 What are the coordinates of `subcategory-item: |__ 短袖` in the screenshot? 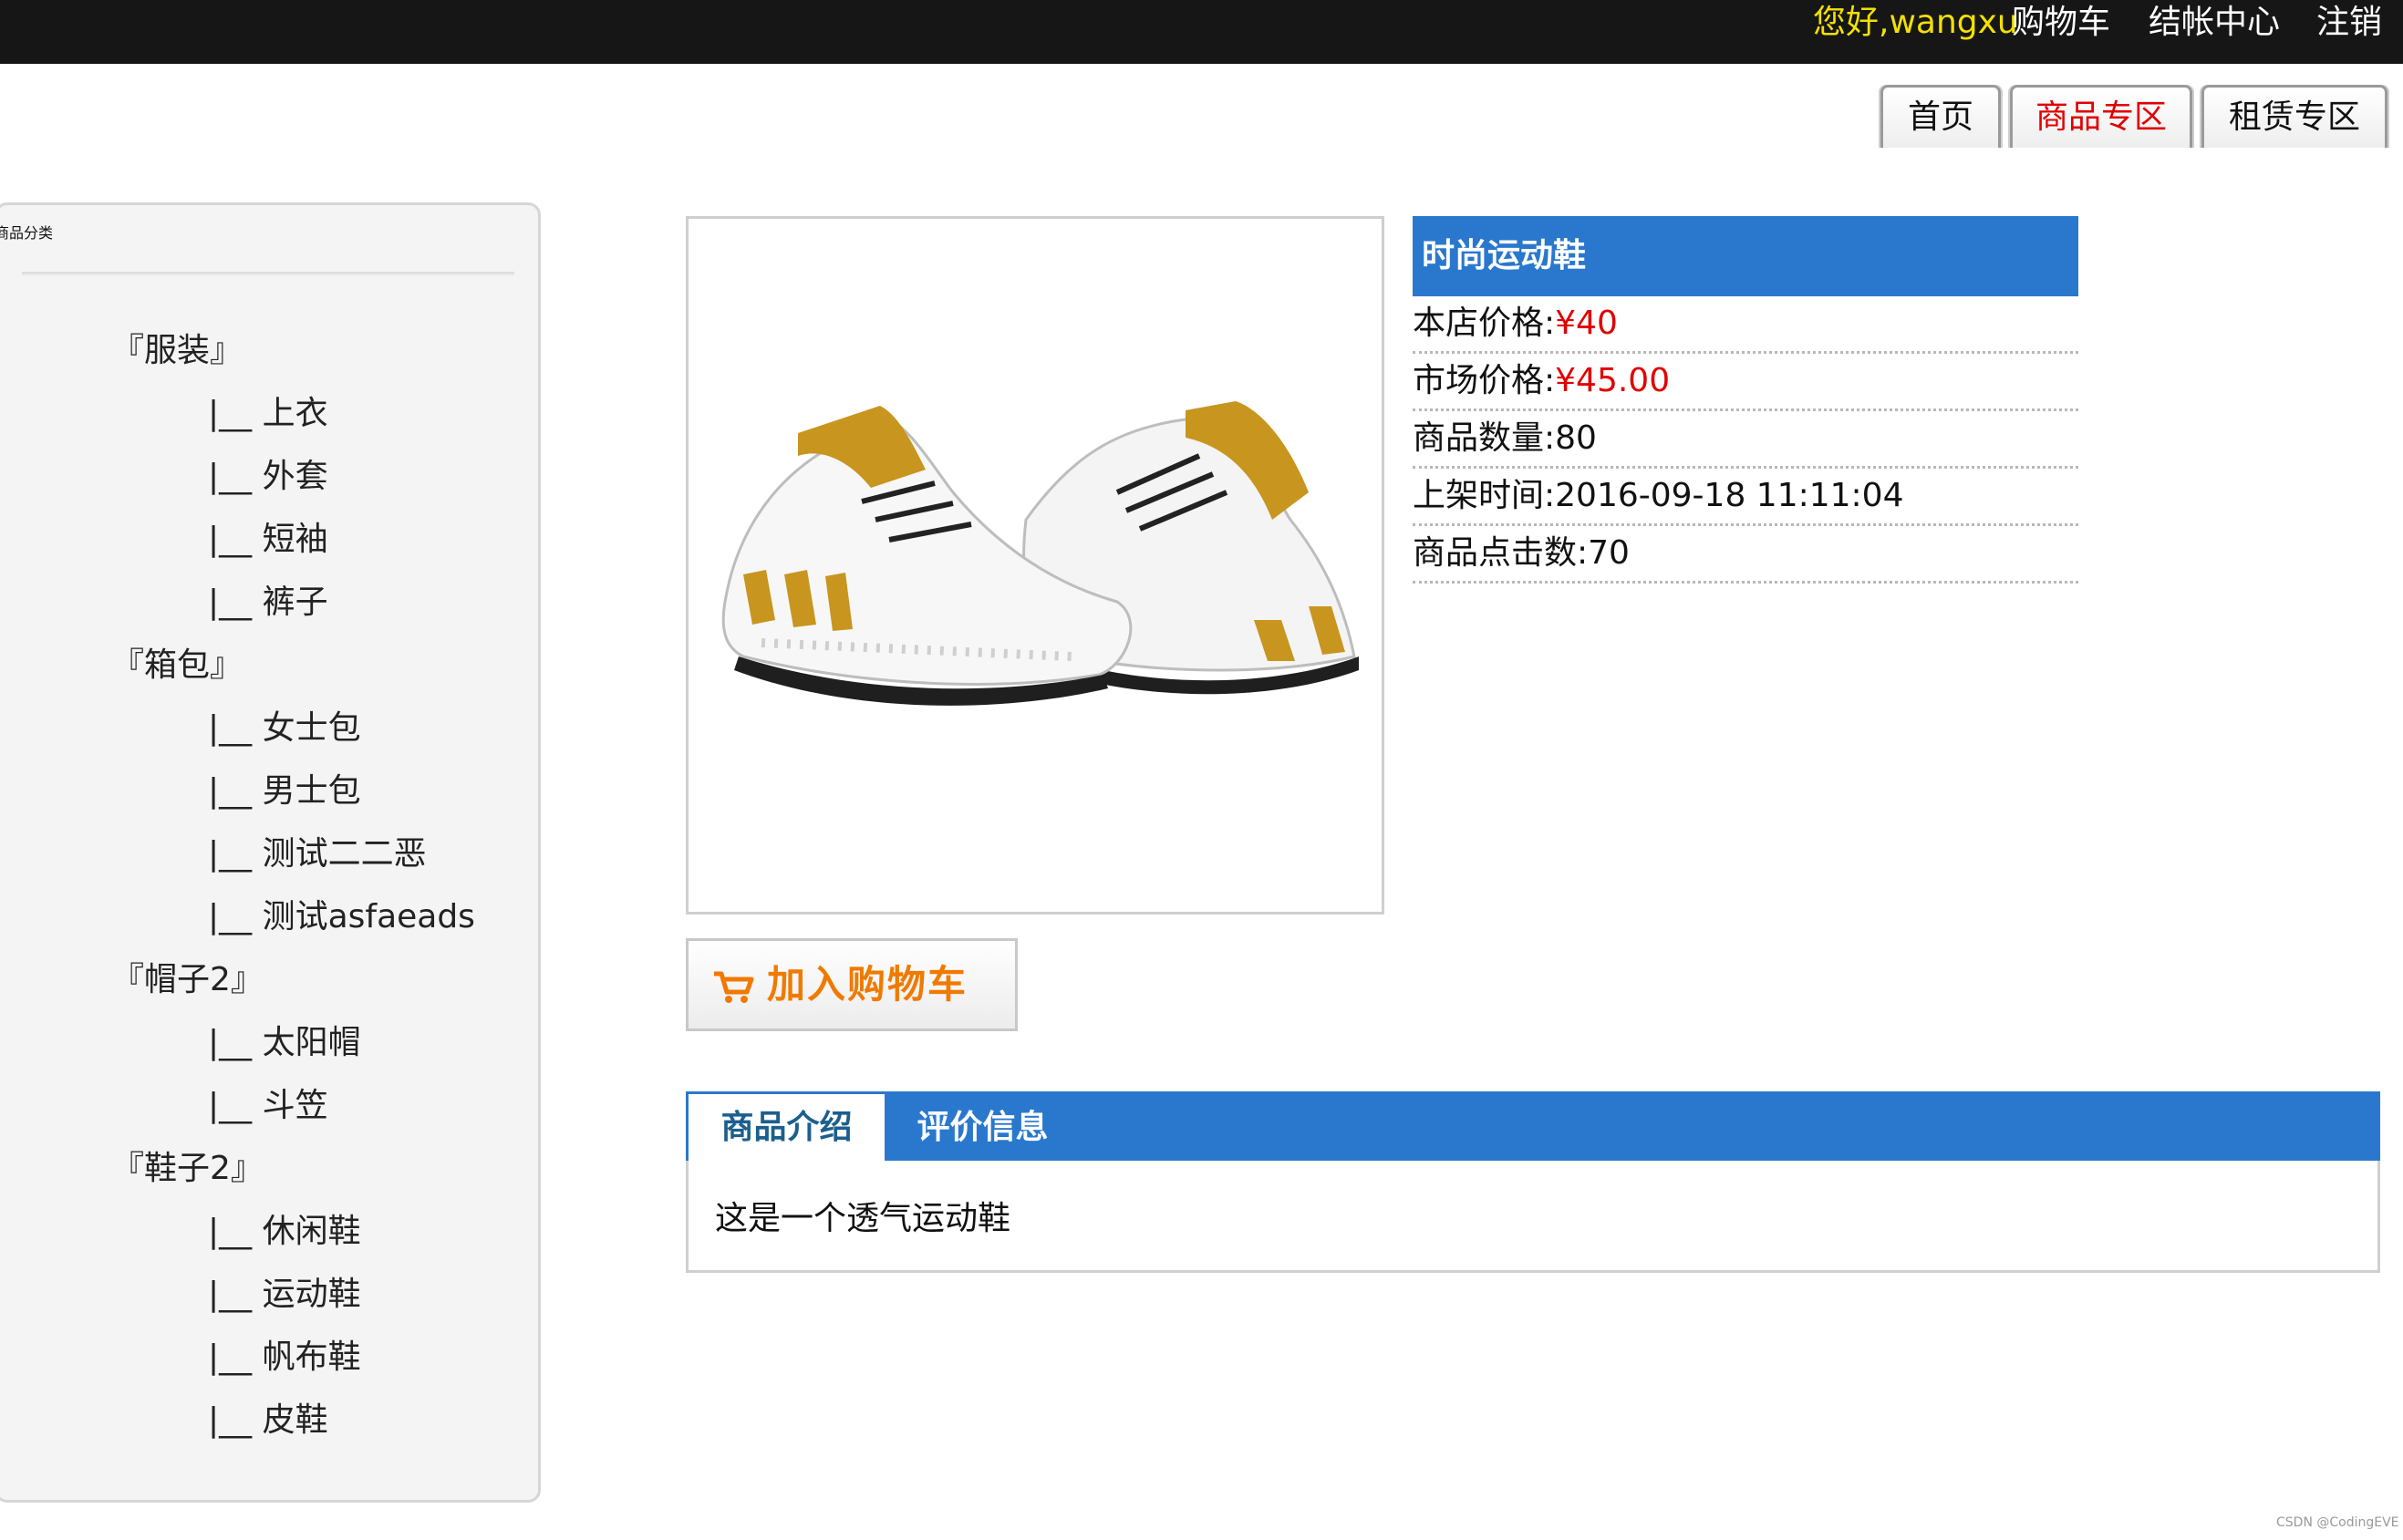 It's located at (268, 536).